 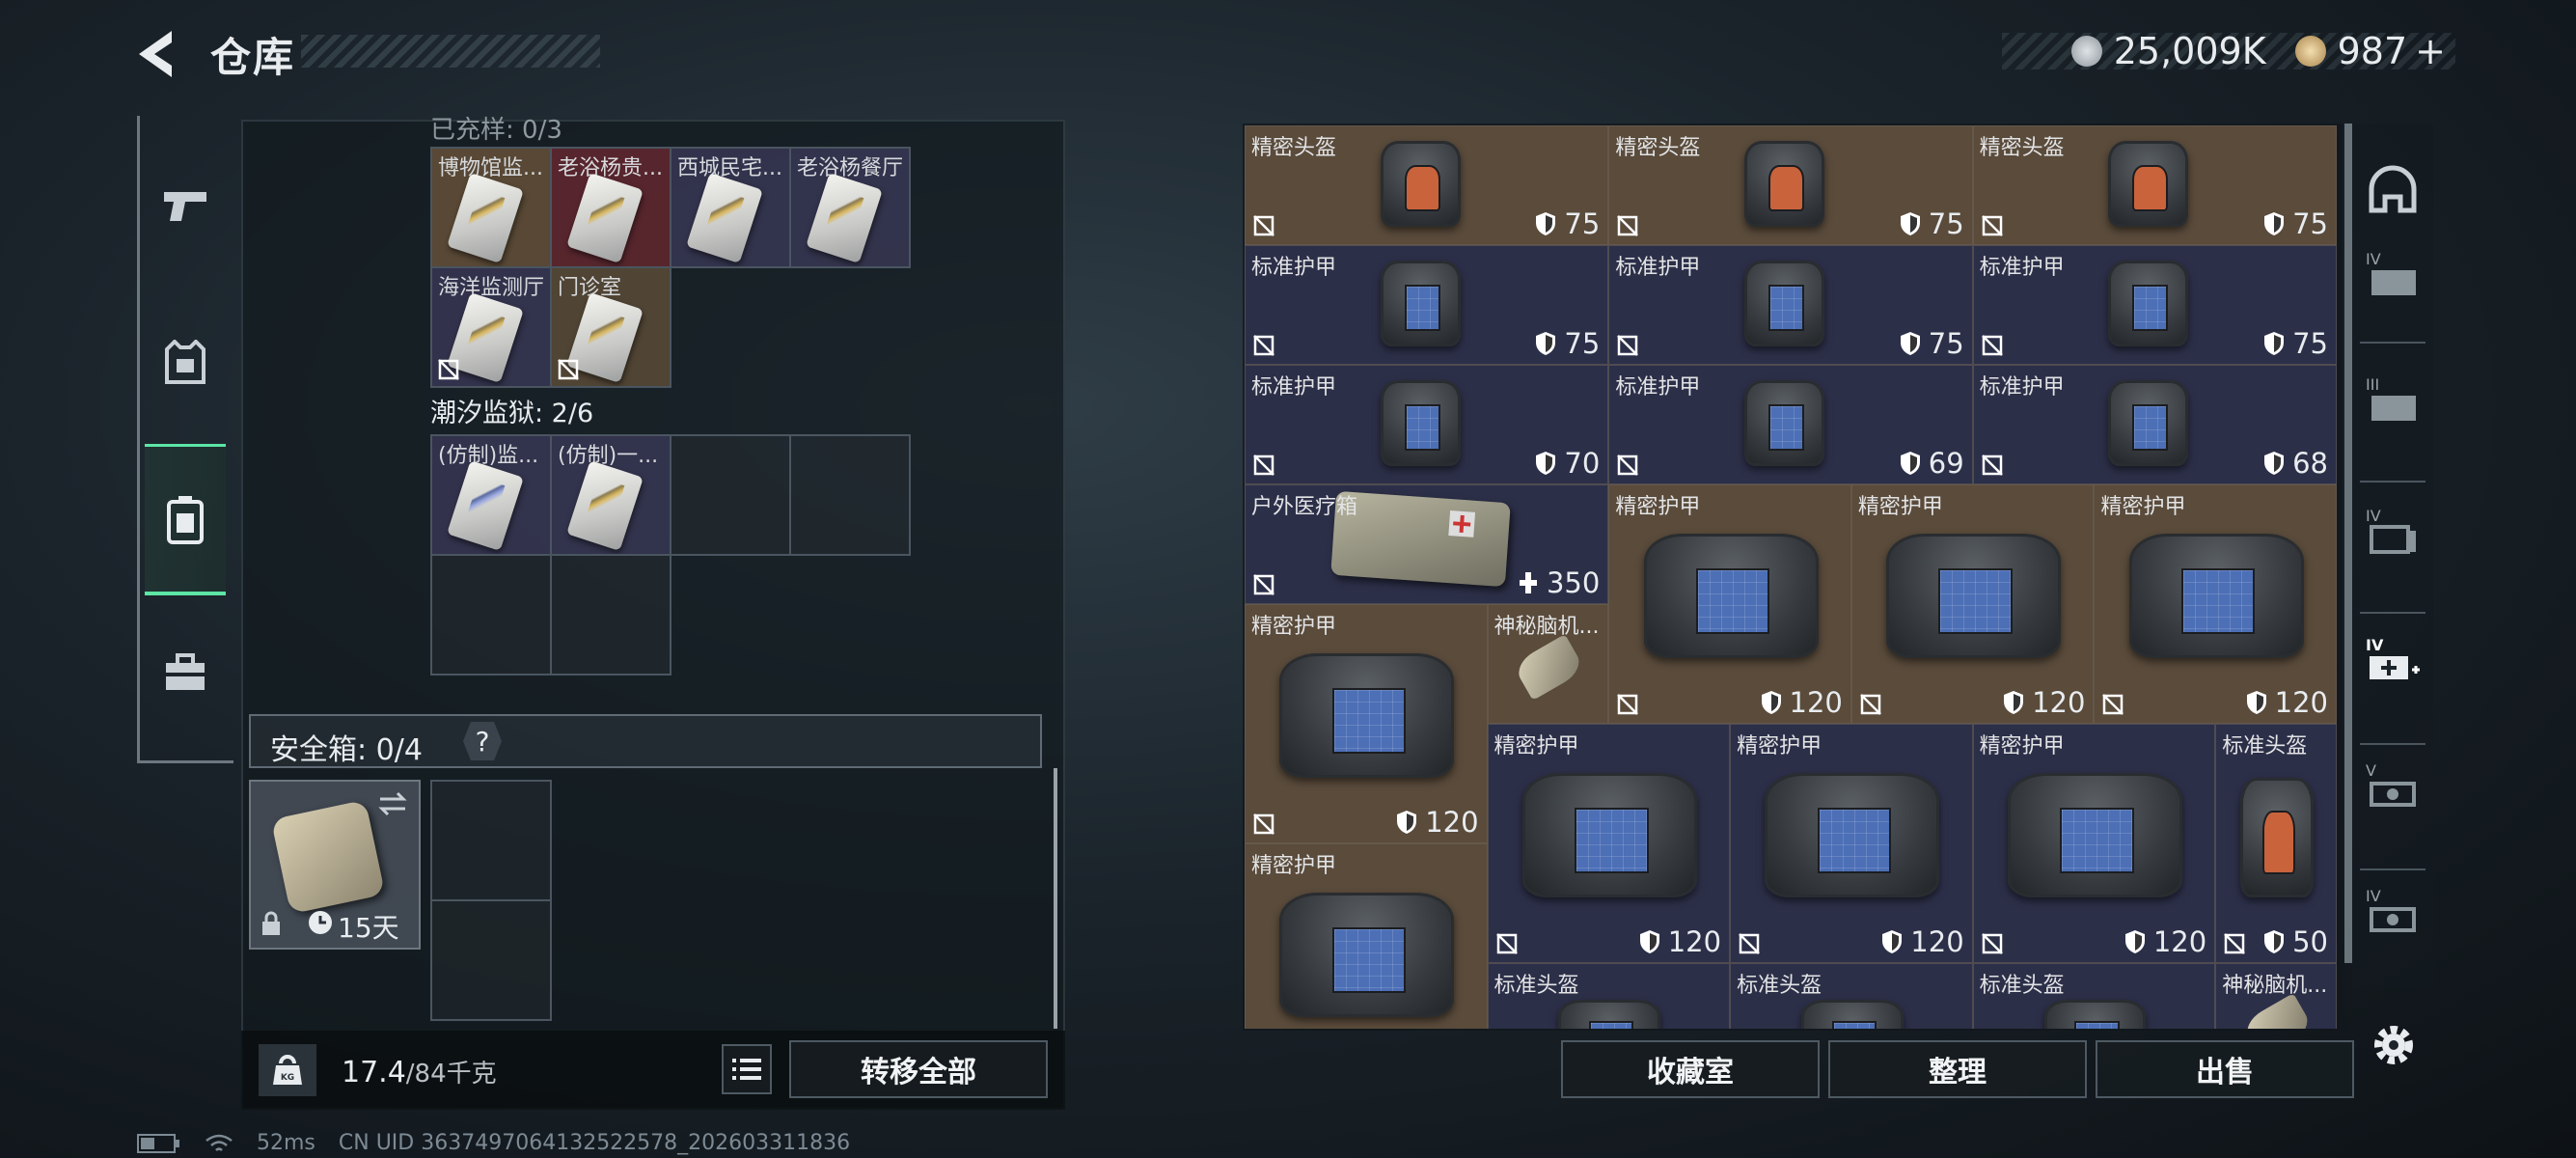 I want to click on stash-scrollbar, so click(x=2348, y=543).